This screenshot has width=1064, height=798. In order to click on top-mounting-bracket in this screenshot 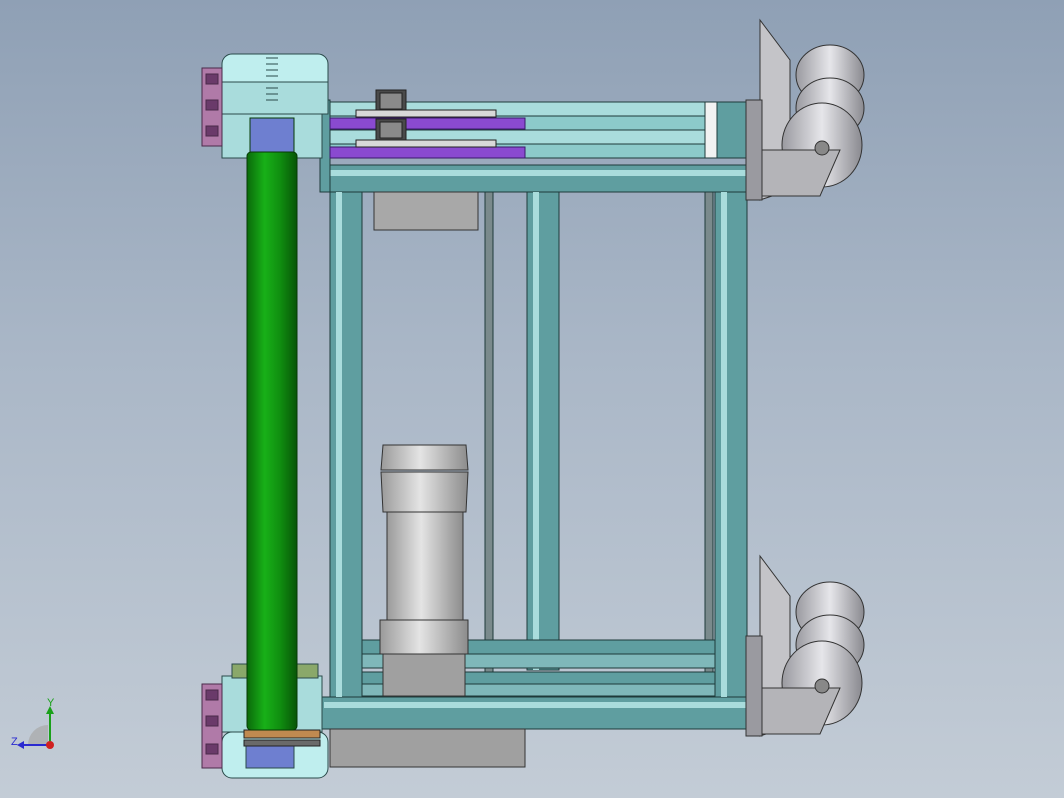, I will do `click(212, 107)`.